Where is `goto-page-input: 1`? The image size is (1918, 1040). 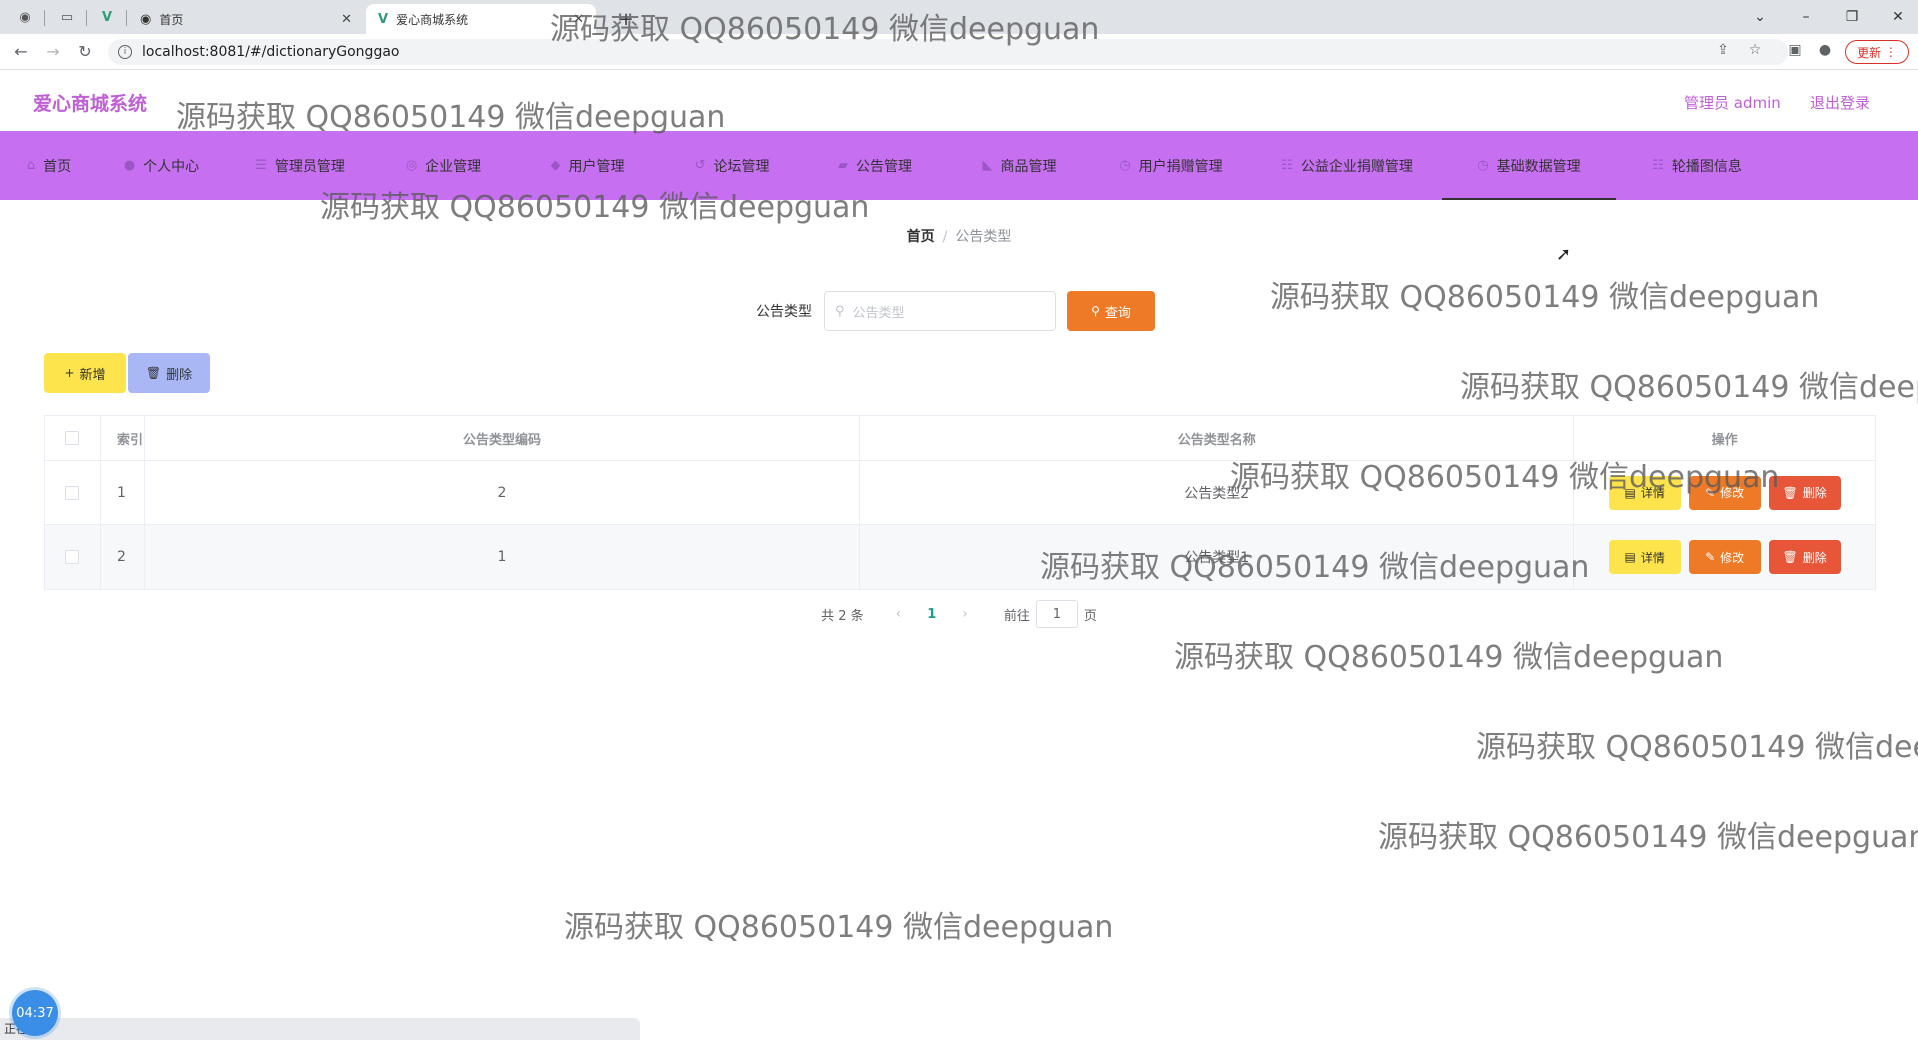
goto-page-input: 1 is located at coordinates (1056, 614).